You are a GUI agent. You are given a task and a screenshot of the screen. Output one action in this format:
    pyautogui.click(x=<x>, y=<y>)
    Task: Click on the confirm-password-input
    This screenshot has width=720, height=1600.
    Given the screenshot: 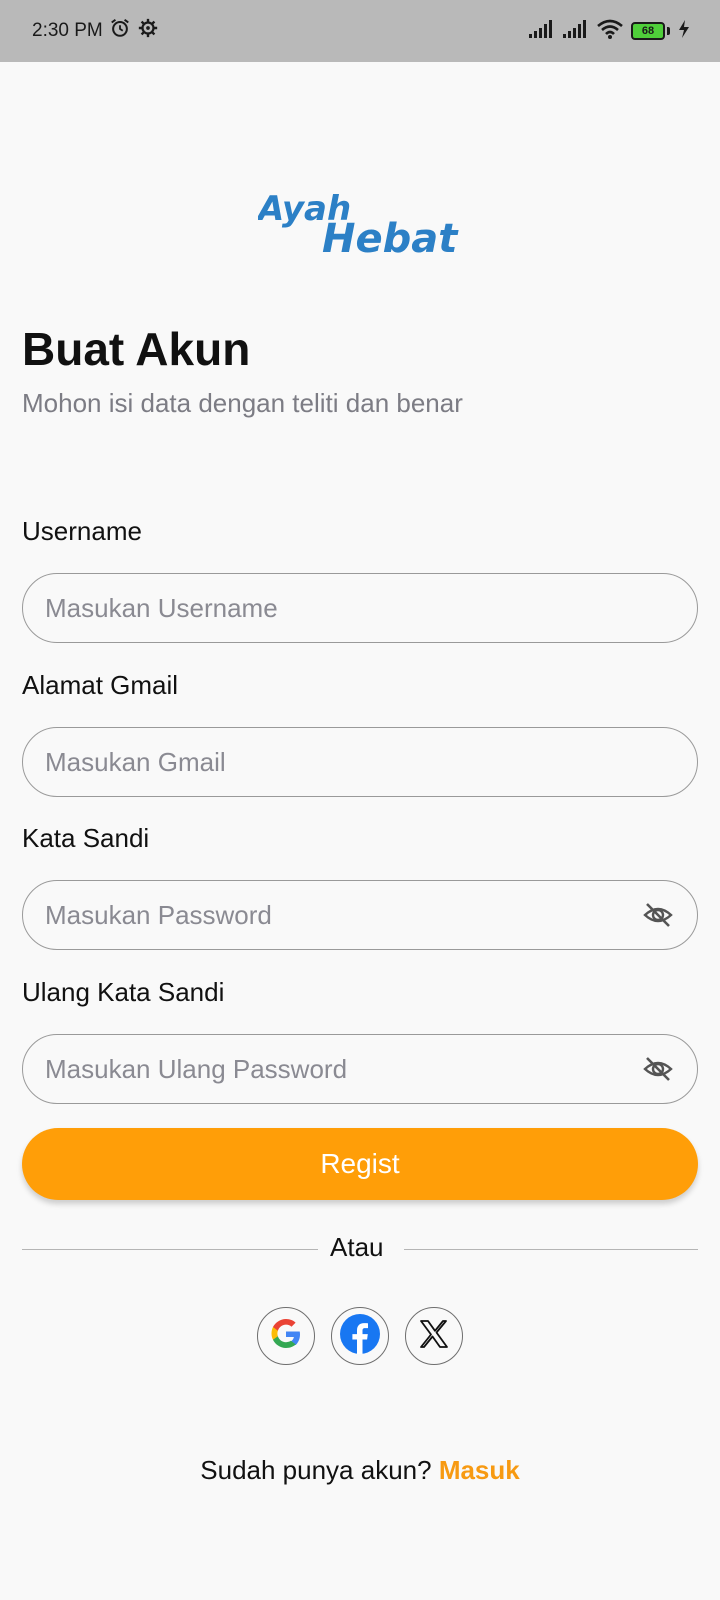 What is the action you would take?
    pyautogui.click(x=343, y=1069)
    